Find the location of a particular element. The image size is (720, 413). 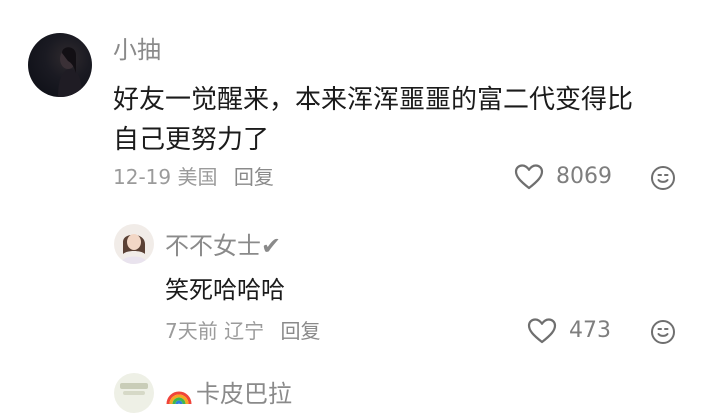

comment-location: 美国 is located at coordinates (197, 177).